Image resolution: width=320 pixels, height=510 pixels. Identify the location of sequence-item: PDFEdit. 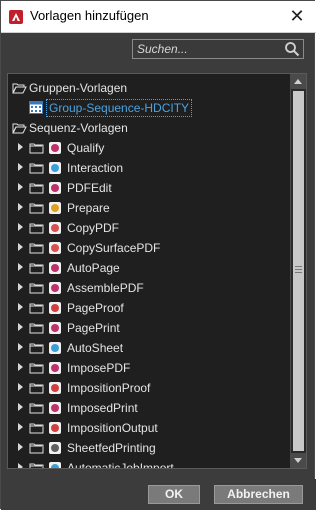
(149, 188).